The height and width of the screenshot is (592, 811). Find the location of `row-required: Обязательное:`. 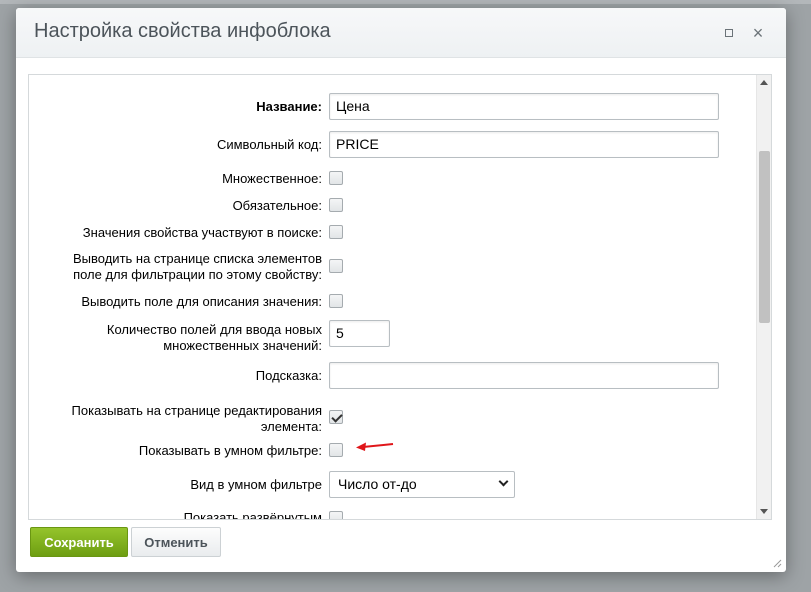

row-required: Обязательное: is located at coordinates (393, 206).